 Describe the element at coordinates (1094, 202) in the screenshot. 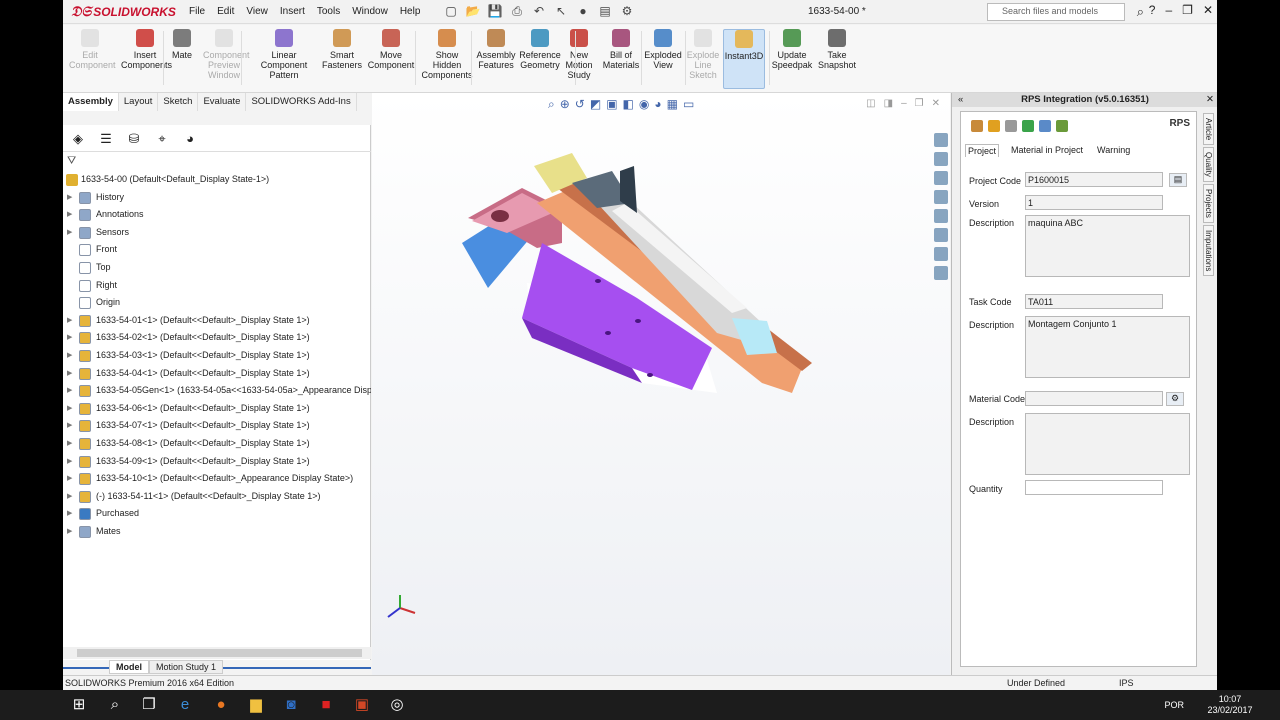

I see `version-field: 1` at that location.